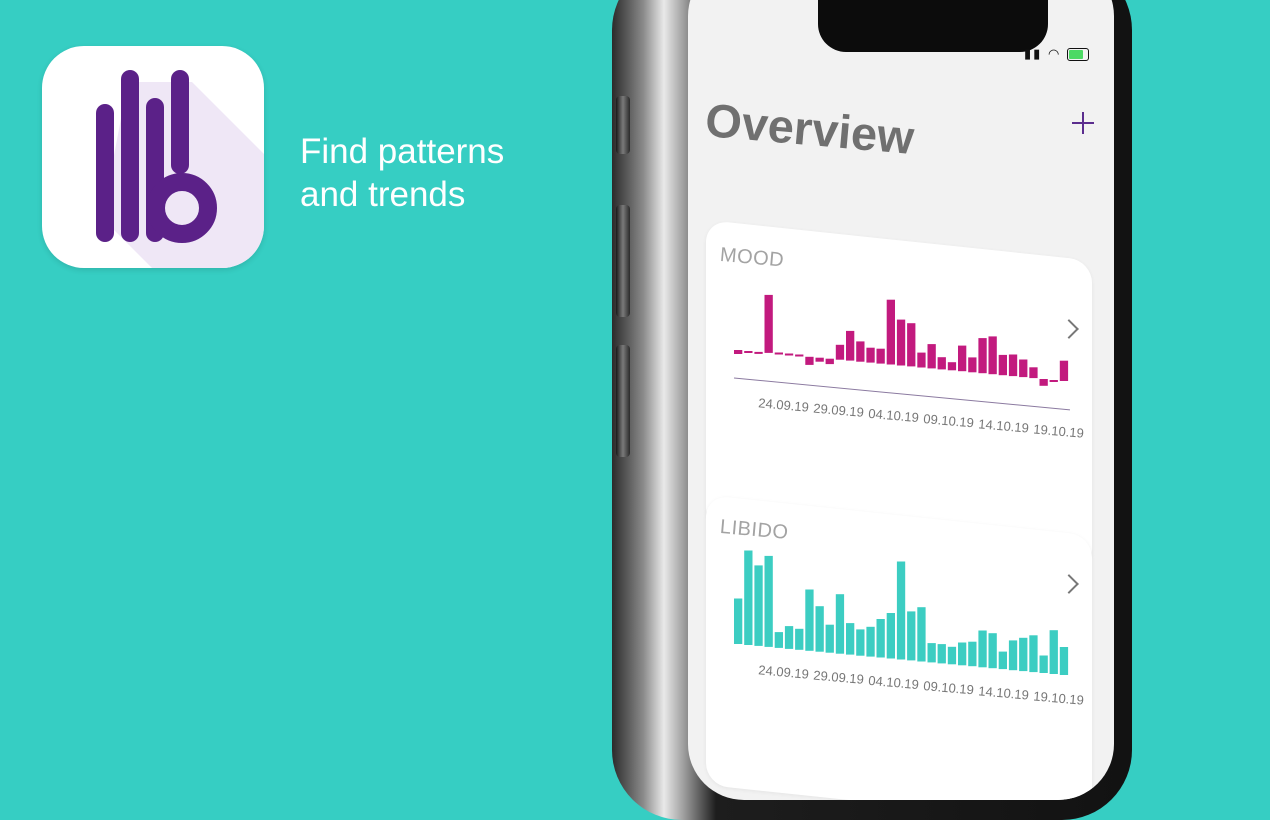  Describe the element at coordinates (623, 125) in the screenshot. I see `mute-switch` at that location.